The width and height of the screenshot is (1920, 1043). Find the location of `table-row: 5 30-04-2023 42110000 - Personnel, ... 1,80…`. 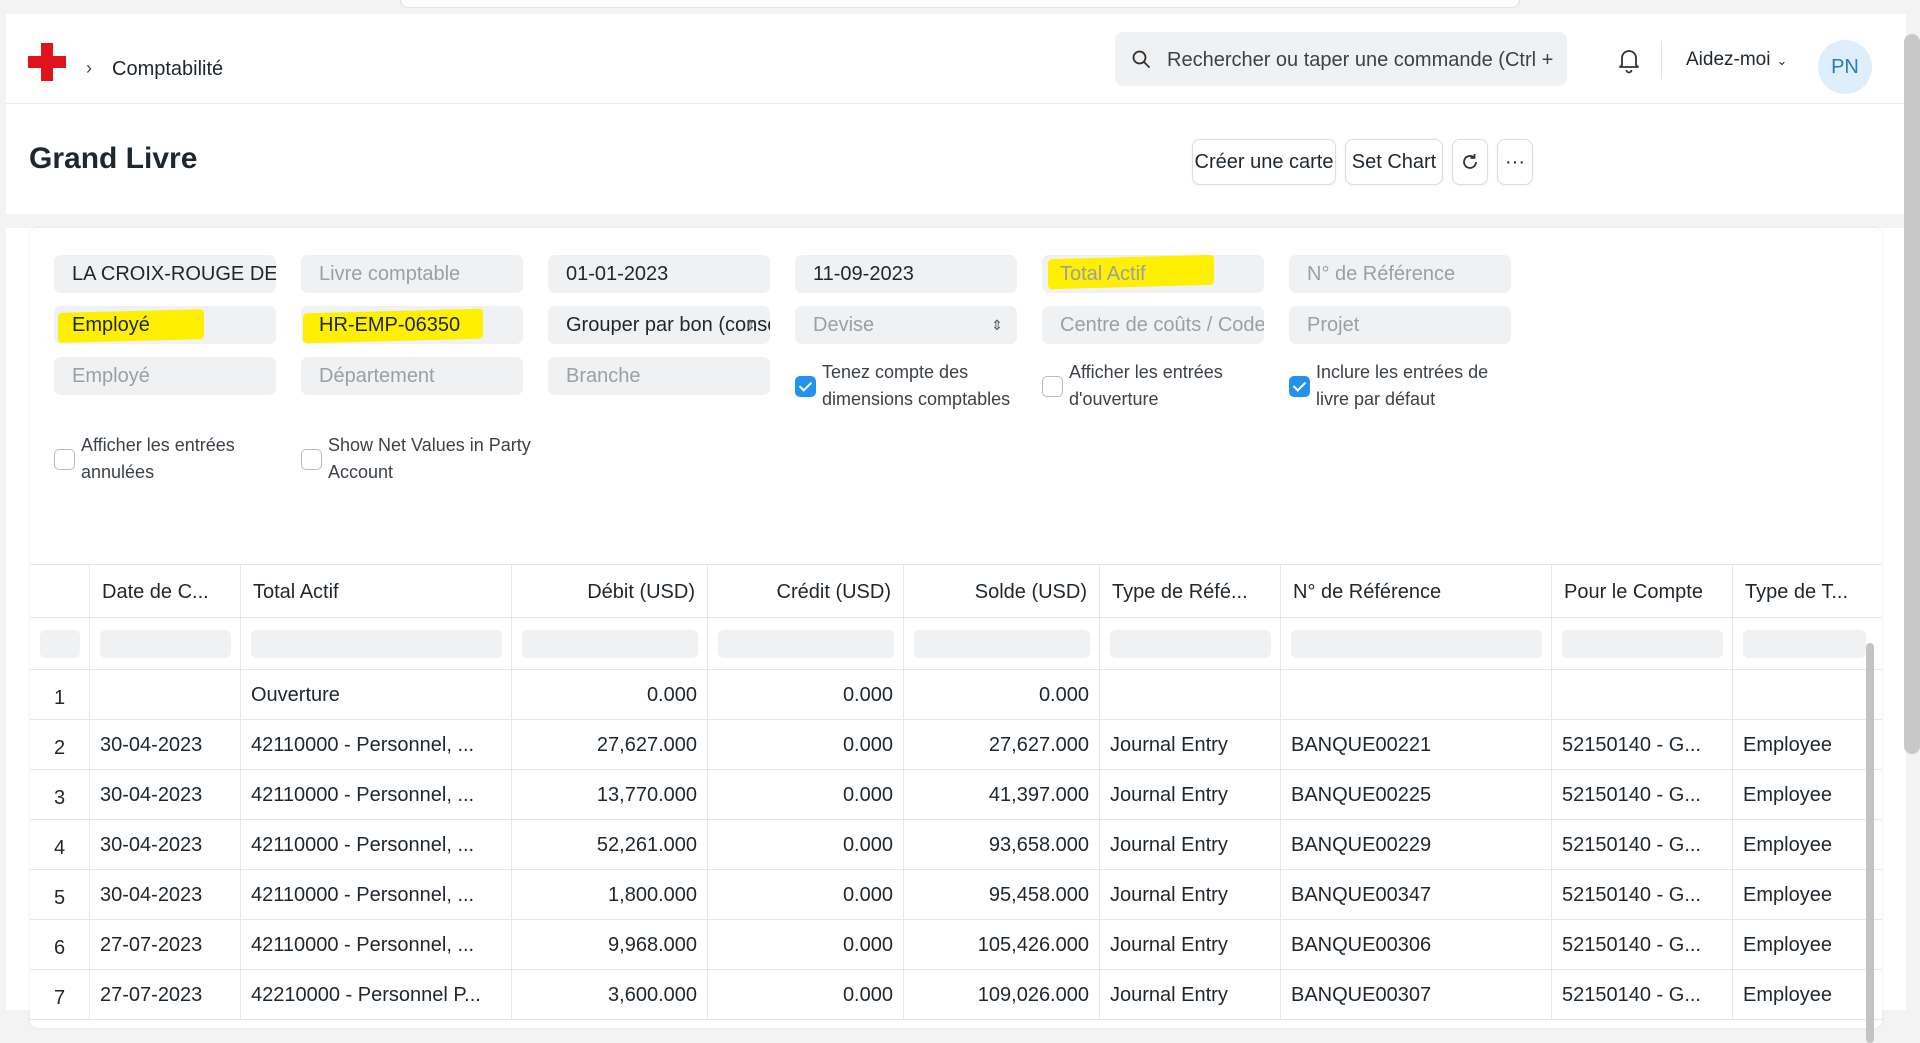

table-row: 5 30-04-2023 42110000 - Personnel, ... 1,80… is located at coordinates (956, 895).